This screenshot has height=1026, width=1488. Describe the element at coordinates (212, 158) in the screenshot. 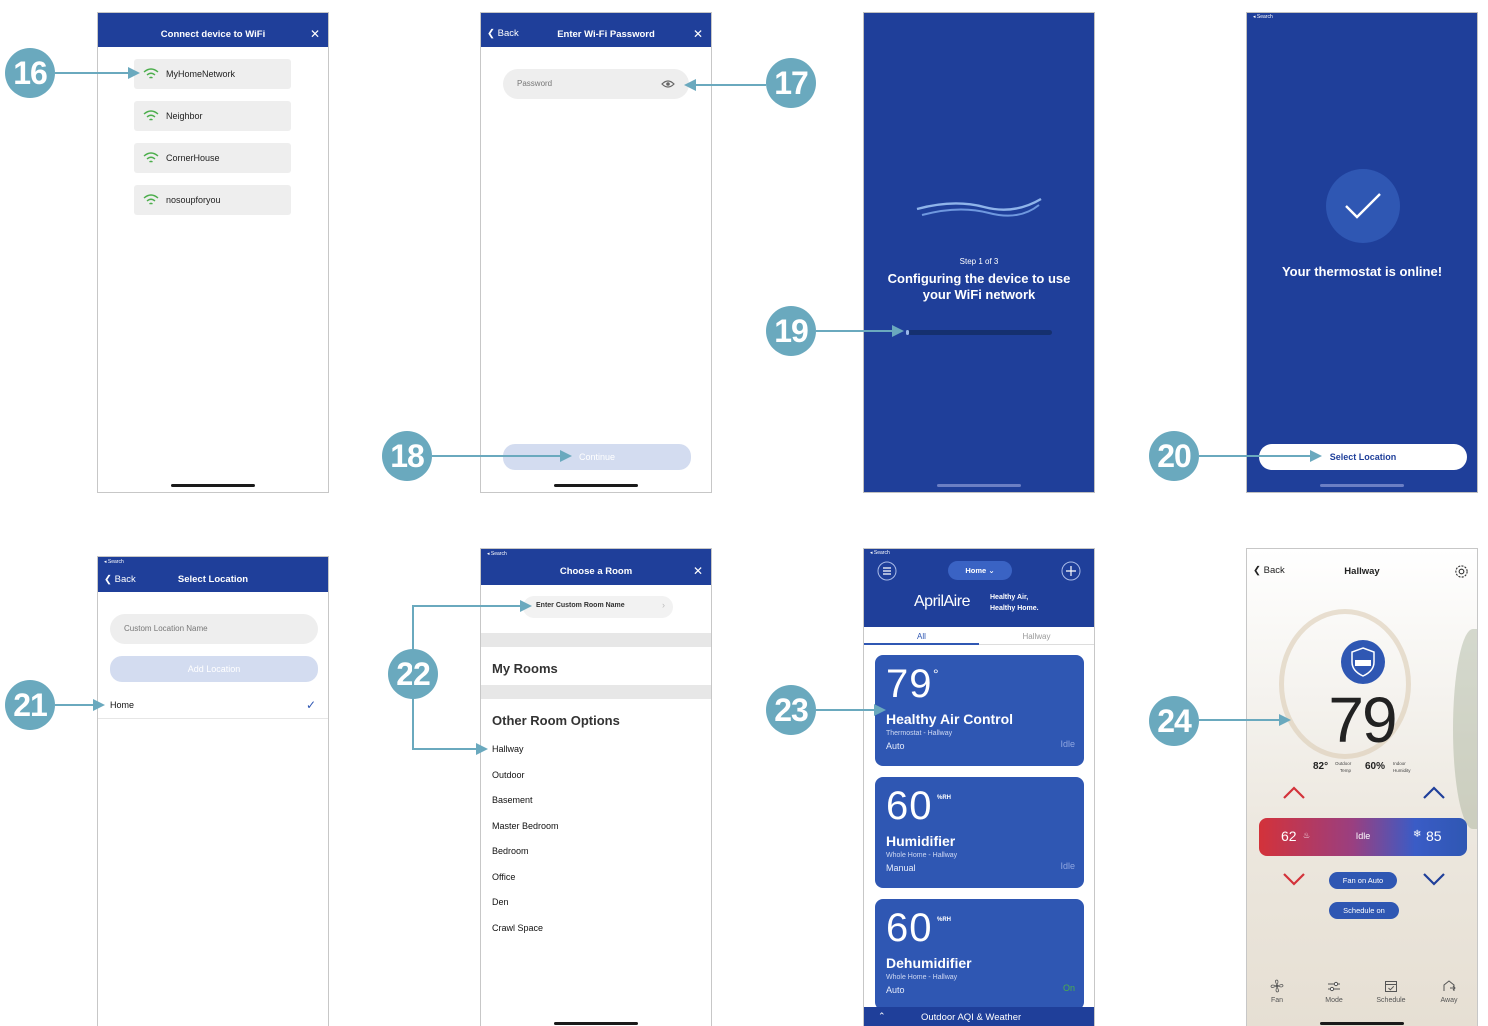

I see `network-item: CornerHouse` at that location.